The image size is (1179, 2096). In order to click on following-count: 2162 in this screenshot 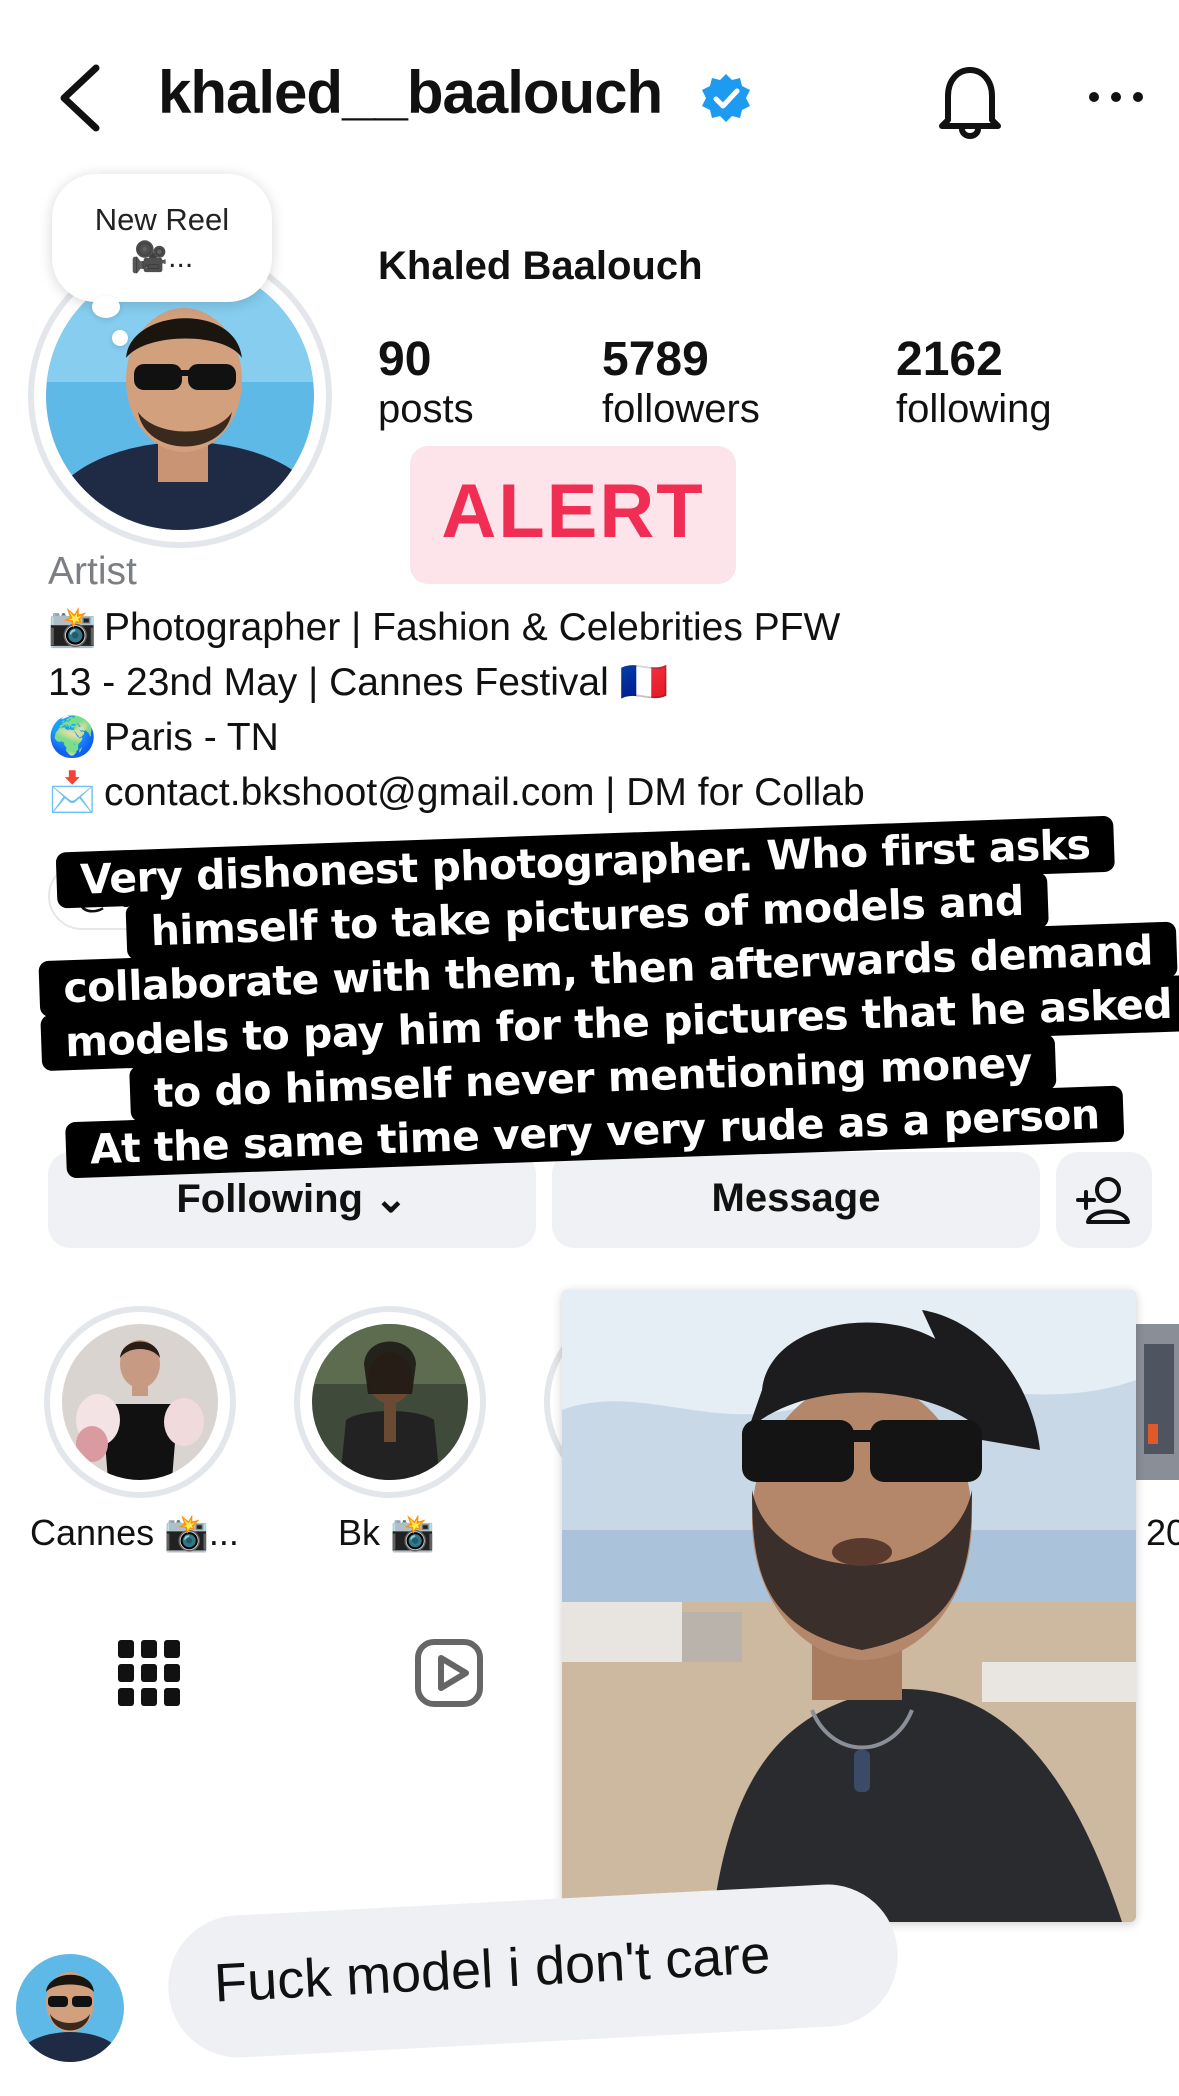, I will do `click(949, 359)`.